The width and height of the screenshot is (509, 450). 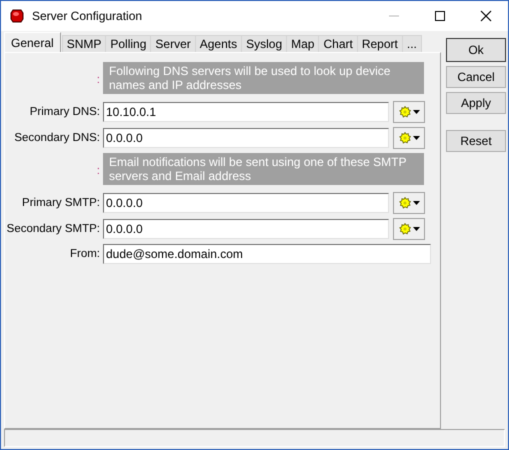 I want to click on dialog-button: Ok, so click(x=476, y=50).